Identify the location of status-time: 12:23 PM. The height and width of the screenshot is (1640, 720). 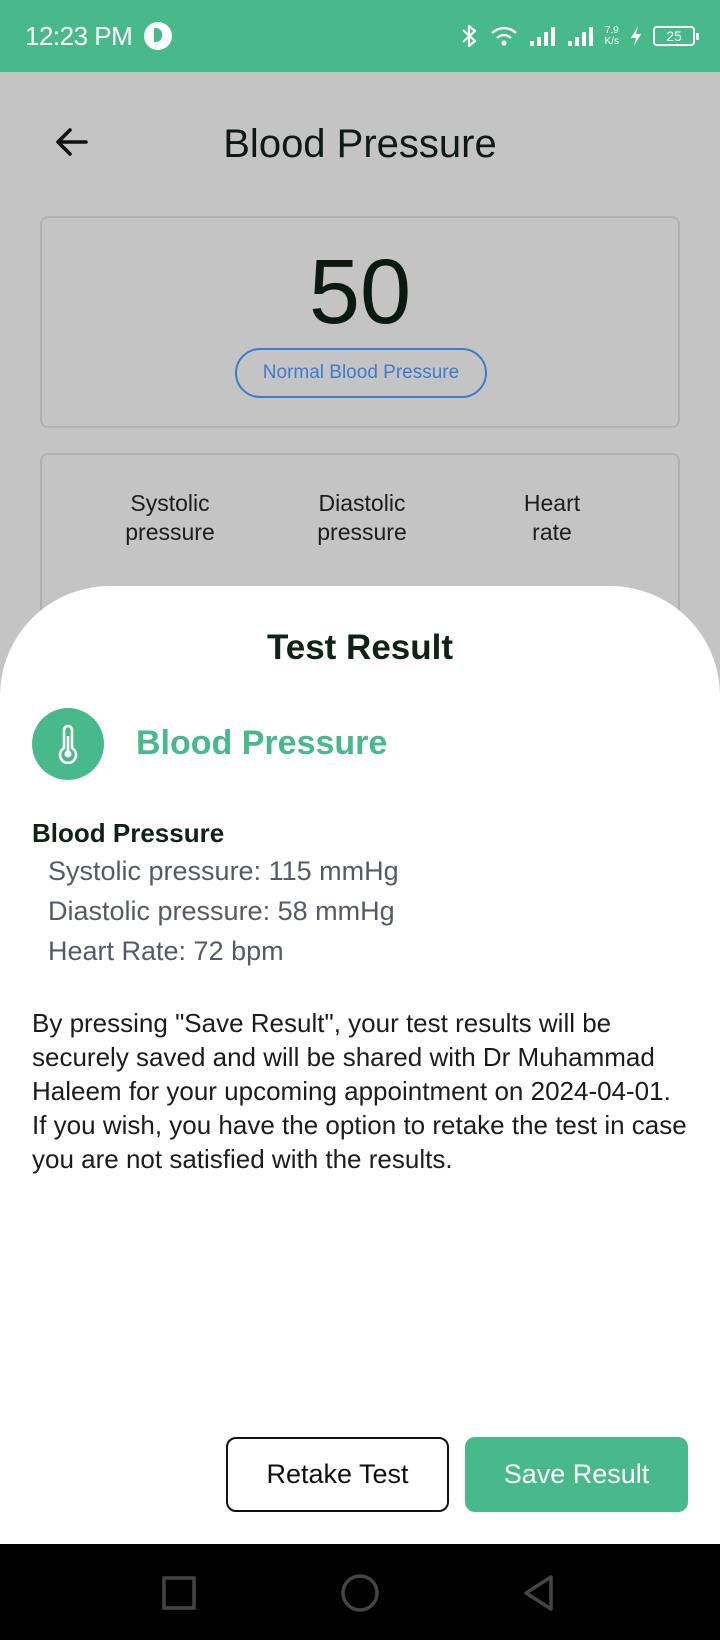
(79, 35).